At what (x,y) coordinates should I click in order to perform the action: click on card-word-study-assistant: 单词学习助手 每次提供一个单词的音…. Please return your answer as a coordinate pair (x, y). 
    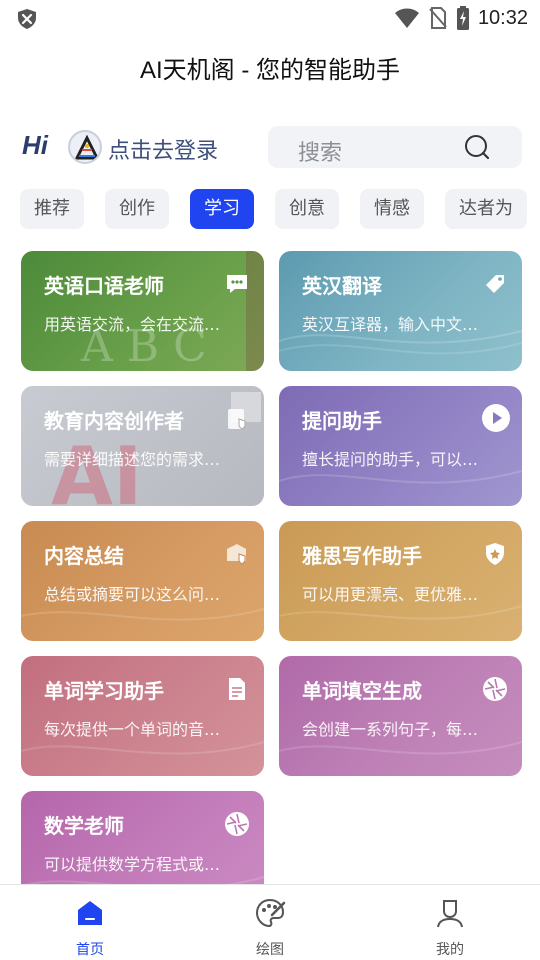
    Looking at the image, I should click on (142, 716).